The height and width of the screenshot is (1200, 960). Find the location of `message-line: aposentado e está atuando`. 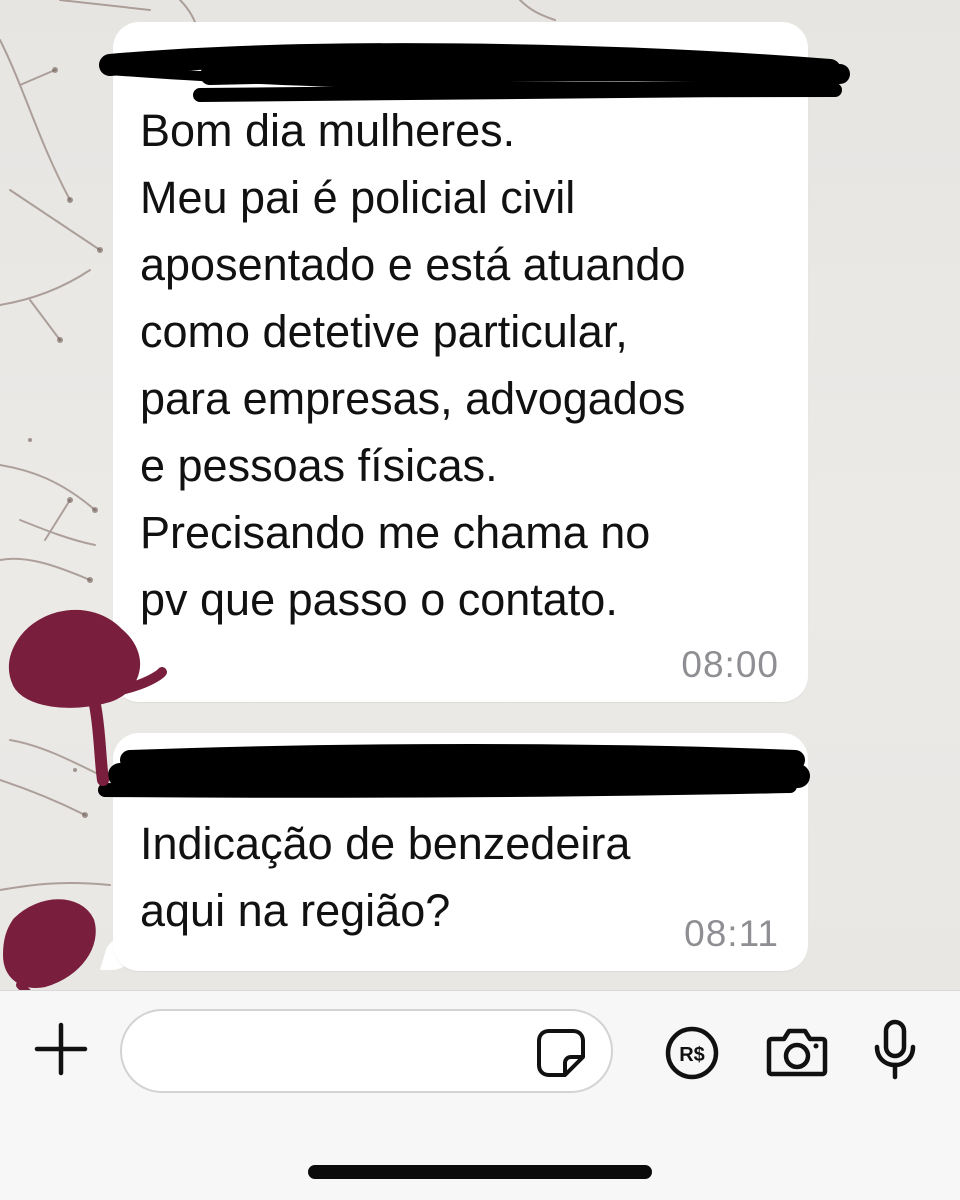

message-line: aposentado e está atuando is located at coordinates (413, 264).